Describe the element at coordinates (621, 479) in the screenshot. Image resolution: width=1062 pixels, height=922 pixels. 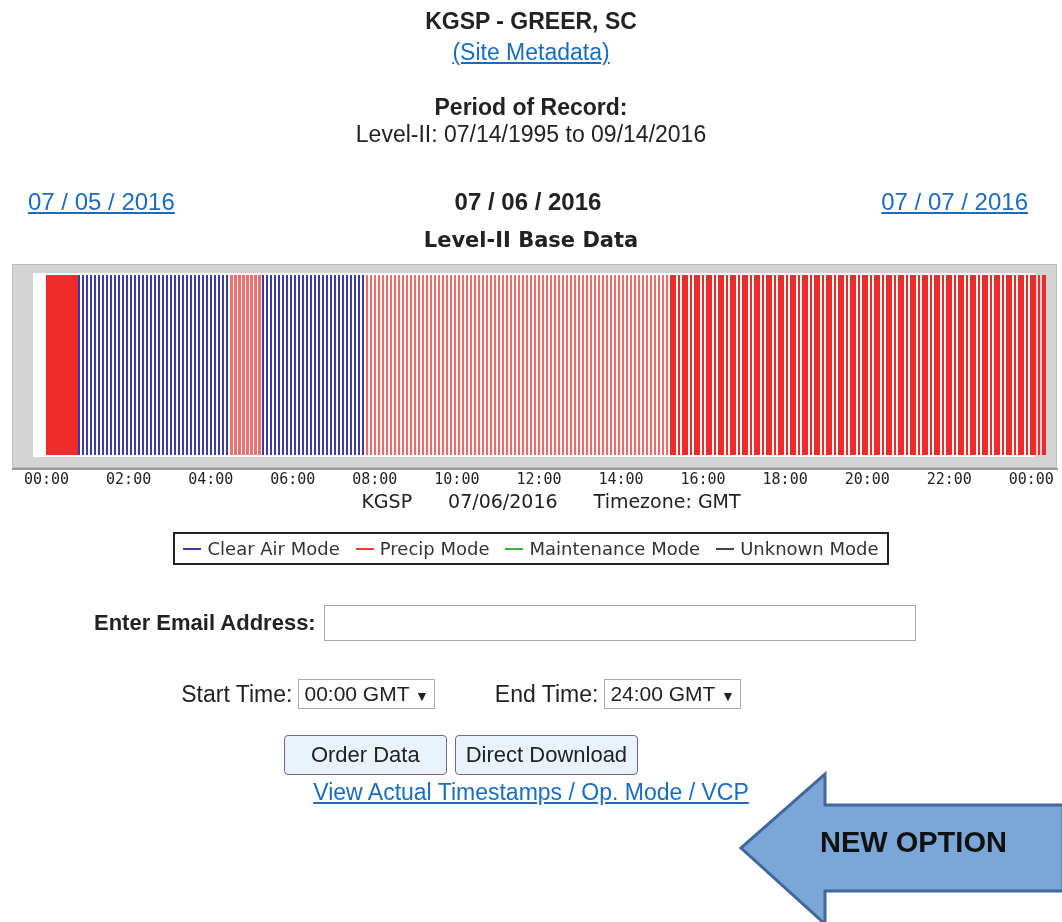
I see `axis-tick-label: 14:00` at that location.